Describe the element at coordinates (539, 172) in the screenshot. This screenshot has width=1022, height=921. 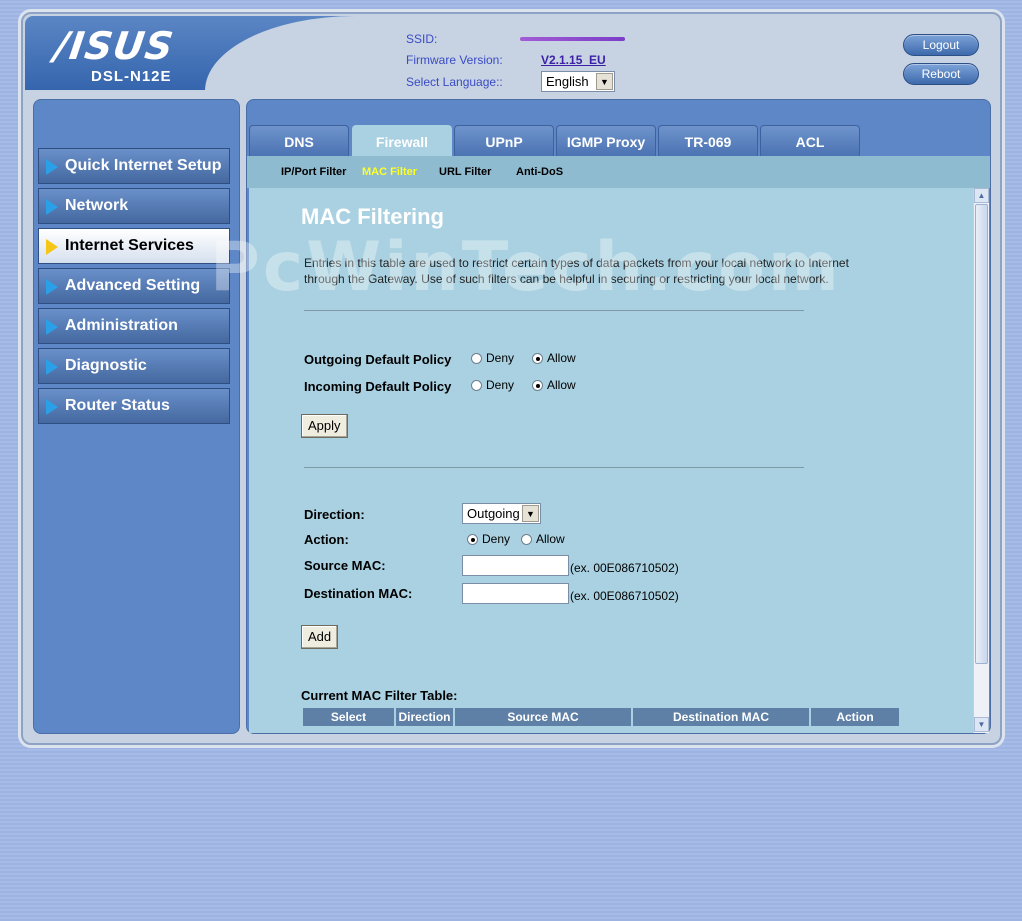
I see `subtab-anti-dos: Anti-DoS` at that location.